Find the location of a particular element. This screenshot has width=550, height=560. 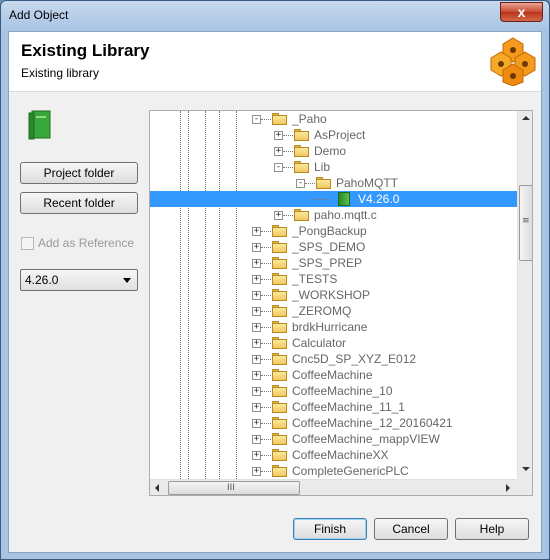

recent-folder-button: Recent folder is located at coordinates (79, 203).